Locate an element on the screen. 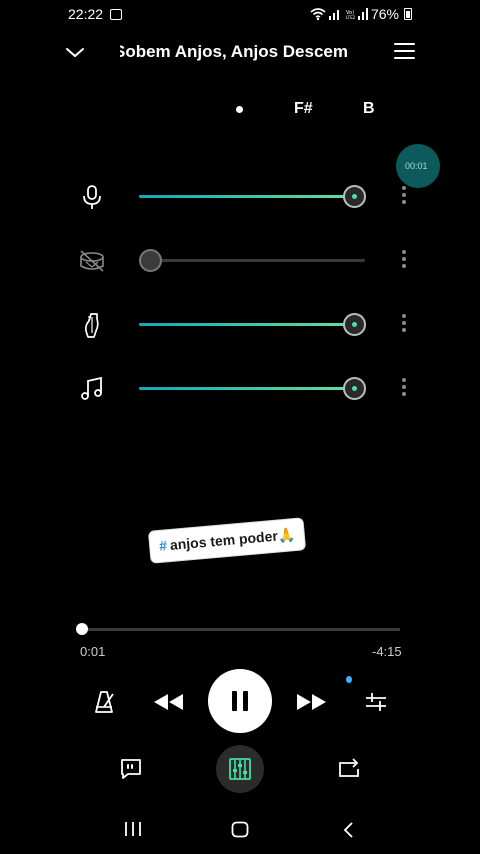 The width and height of the screenshot is (480, 854). indicator-dot is located at coordinates (349, 679).